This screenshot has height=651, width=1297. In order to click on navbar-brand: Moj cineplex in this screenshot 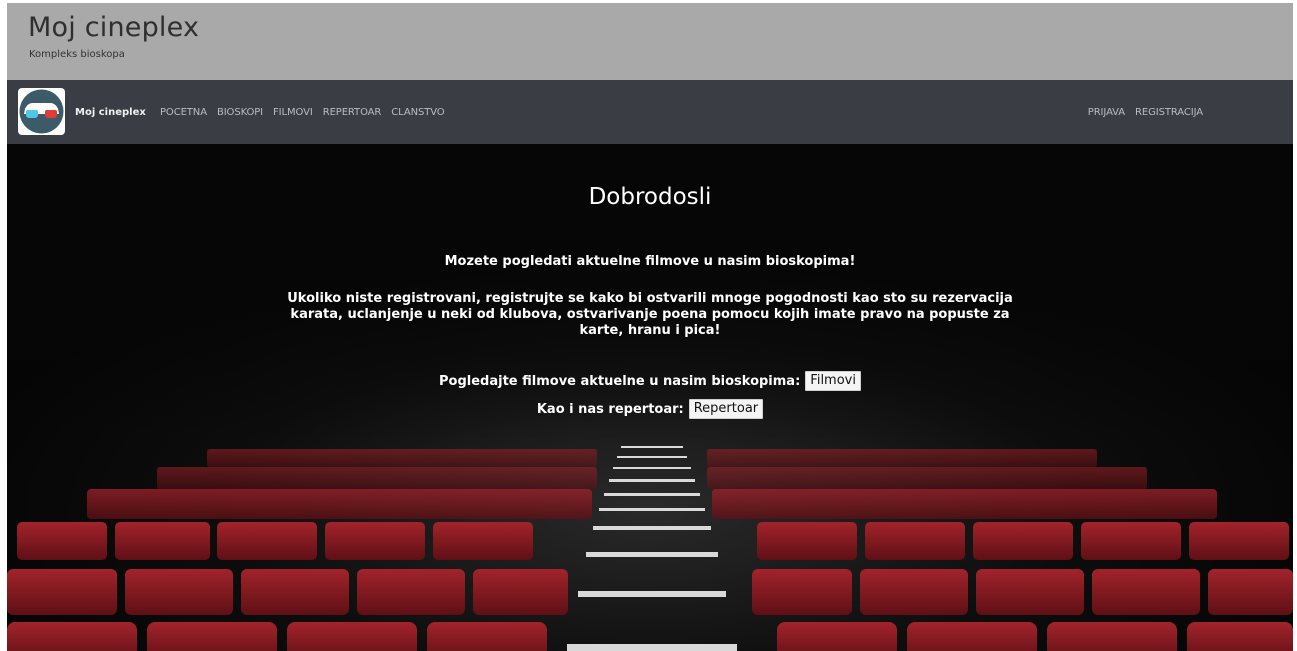, I will do `click(110, 112)`.